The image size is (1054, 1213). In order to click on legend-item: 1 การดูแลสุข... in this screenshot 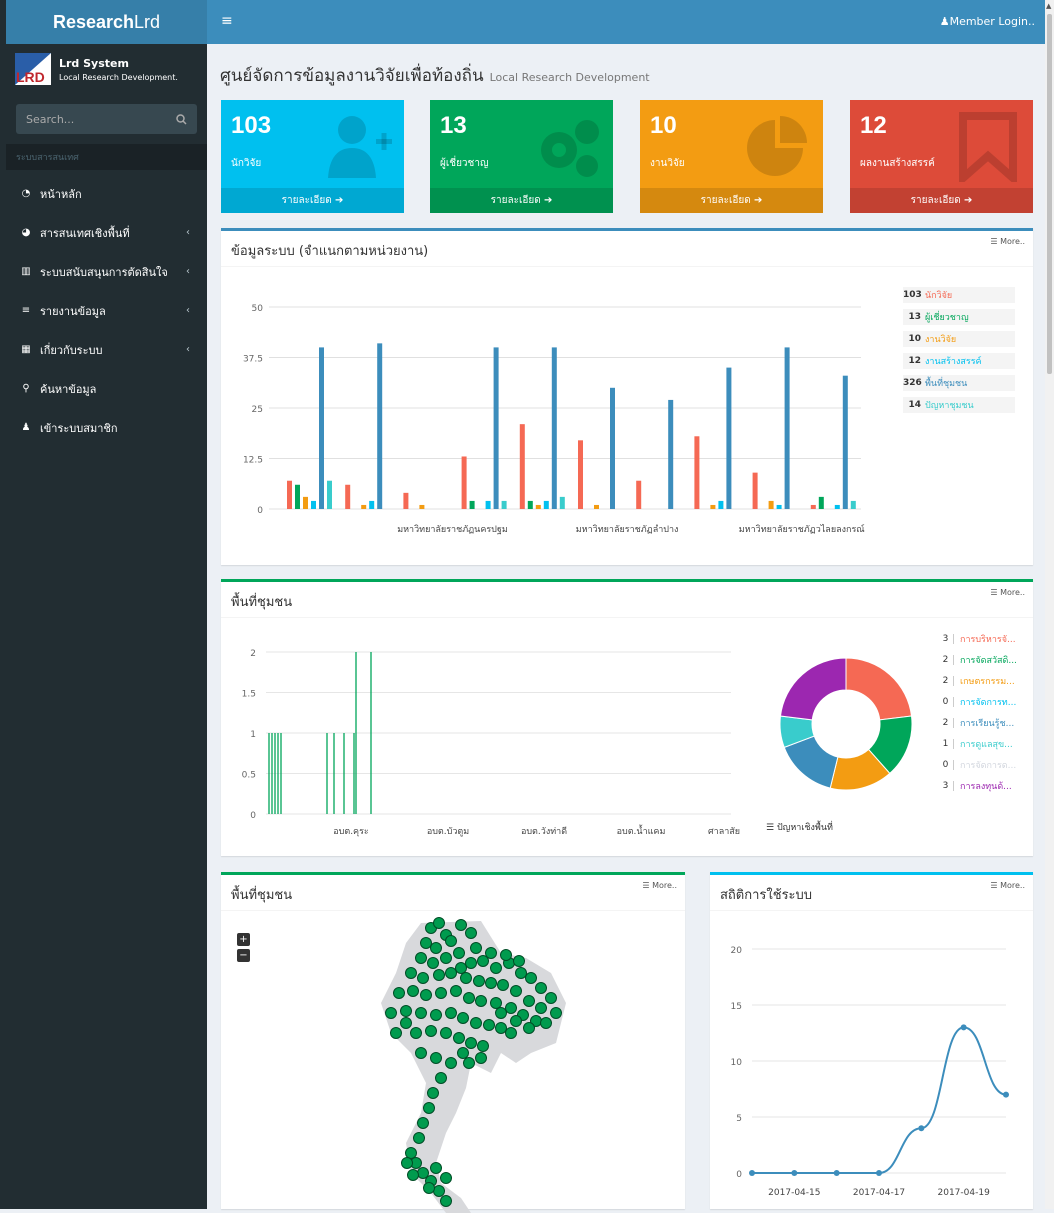, I will do `click(975, 743)`.